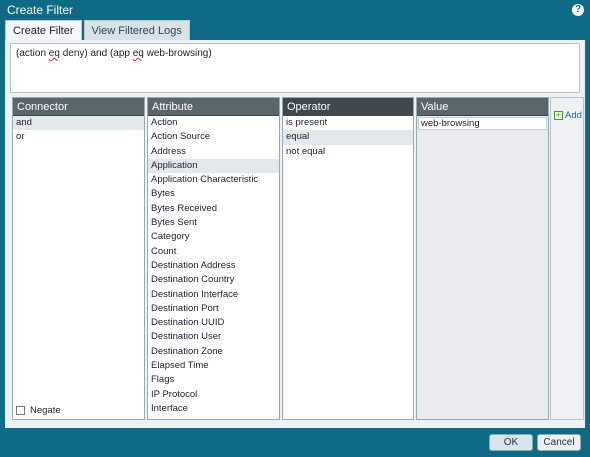  I want to click on attribute-item: Count, so click(213, 252).